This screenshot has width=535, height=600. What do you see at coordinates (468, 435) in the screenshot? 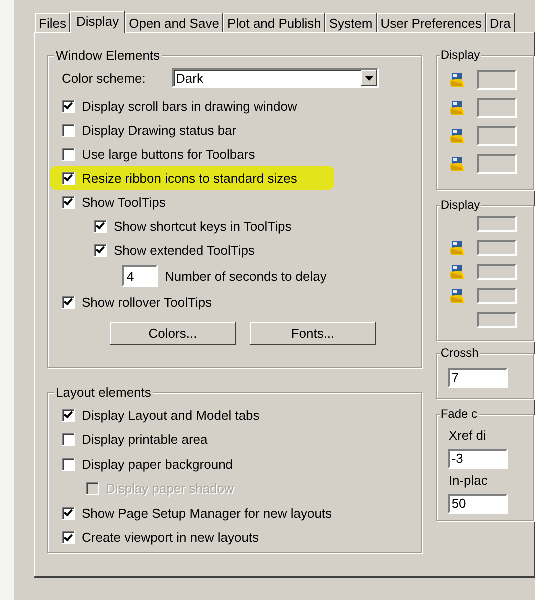
I see `field-label: Xref di` at bounding box center [468, 435].